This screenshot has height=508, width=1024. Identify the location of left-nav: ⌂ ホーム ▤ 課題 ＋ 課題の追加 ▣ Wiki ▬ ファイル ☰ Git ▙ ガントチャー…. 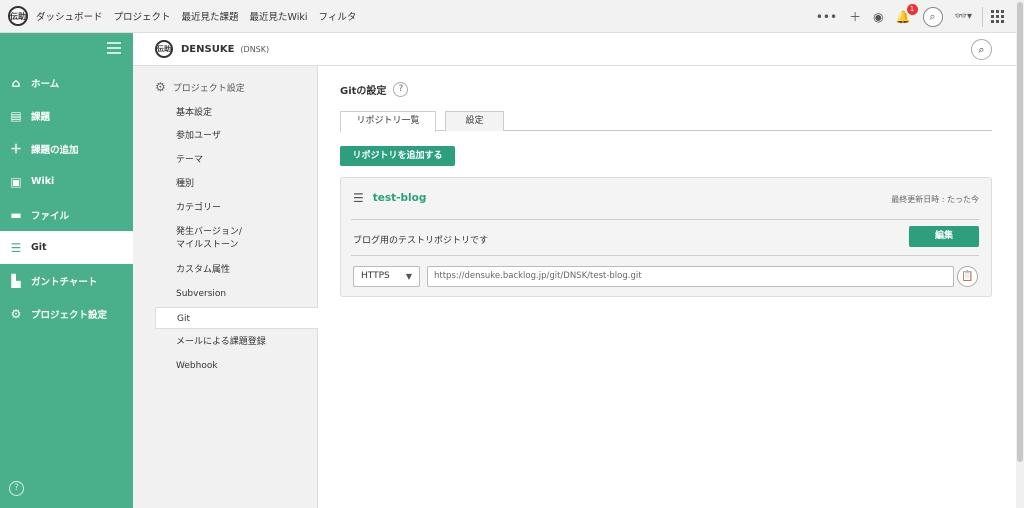
(66, 270).